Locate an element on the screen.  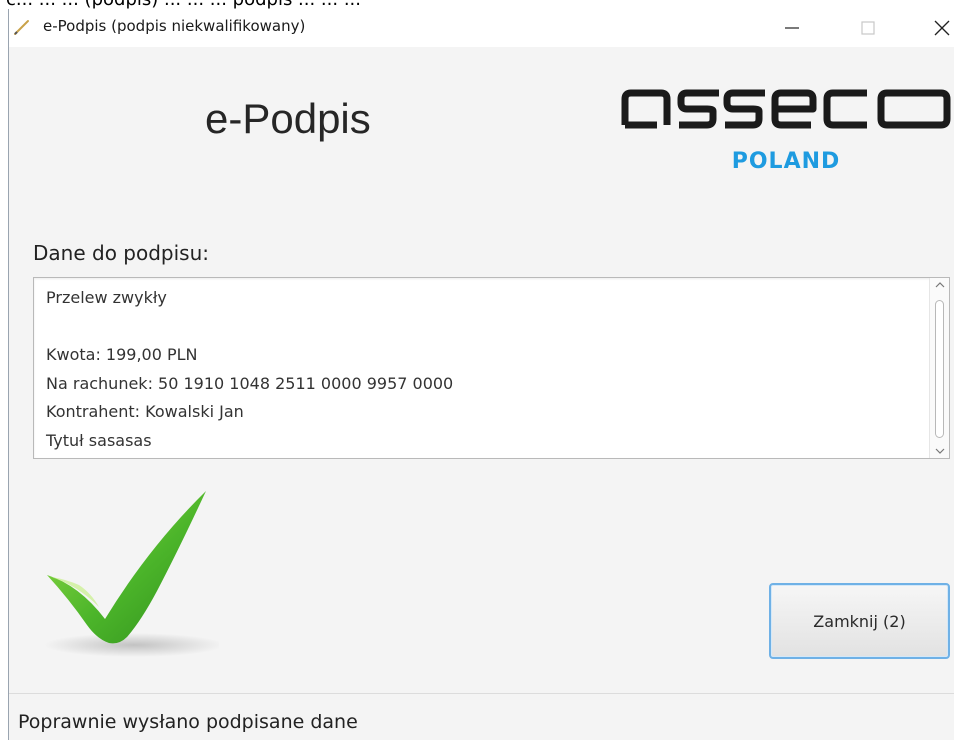
asseco-wordmark is located at coordinates (786, 109).